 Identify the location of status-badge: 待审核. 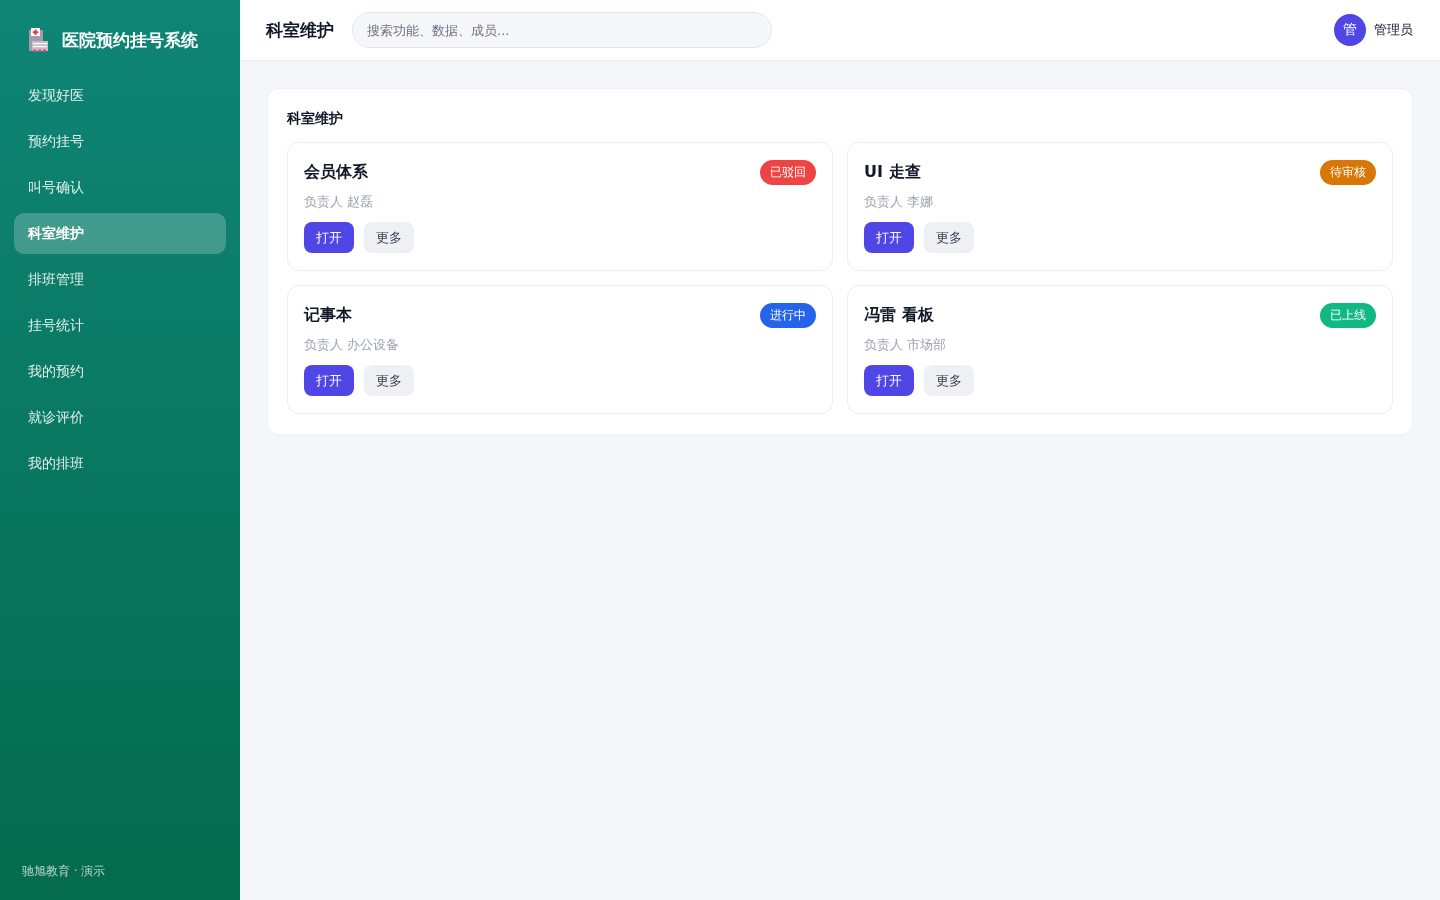
(1348, 172).